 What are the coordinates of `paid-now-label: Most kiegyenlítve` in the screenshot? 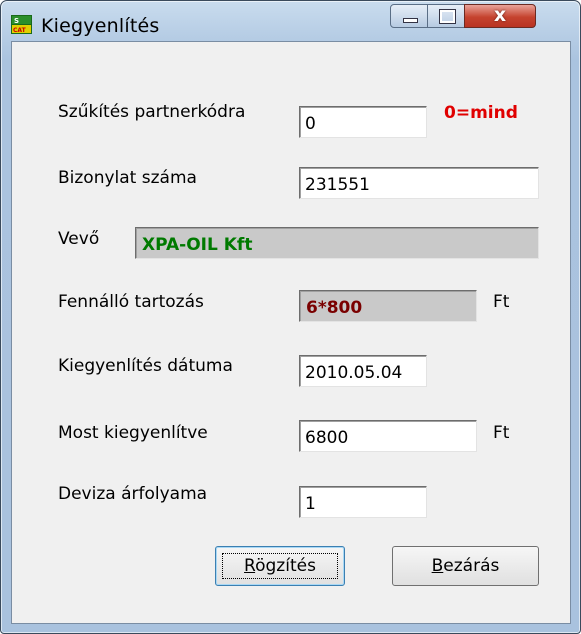 It's located at (133, 433).